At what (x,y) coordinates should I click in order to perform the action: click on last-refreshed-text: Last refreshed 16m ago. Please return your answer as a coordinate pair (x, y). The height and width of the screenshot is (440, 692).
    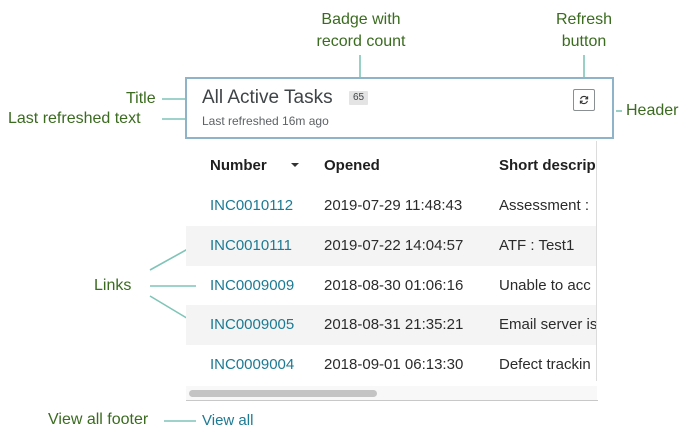
    Looking at the image, I should click on (265, 121).